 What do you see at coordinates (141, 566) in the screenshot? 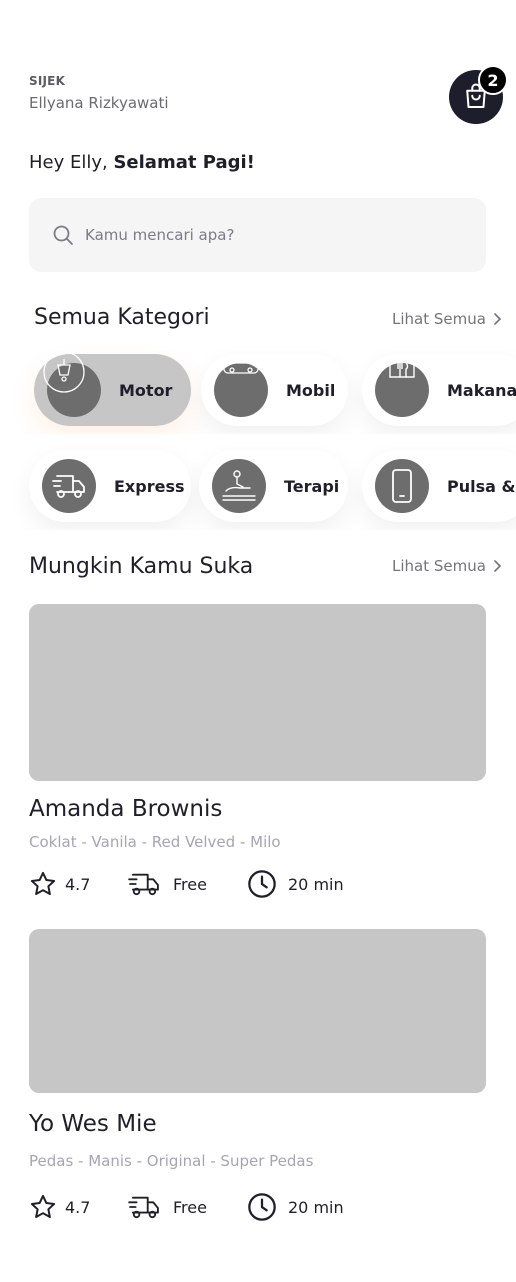
I see `recommendations-title: Mungkin Kamu Suka` at bounding box center [141, 566].